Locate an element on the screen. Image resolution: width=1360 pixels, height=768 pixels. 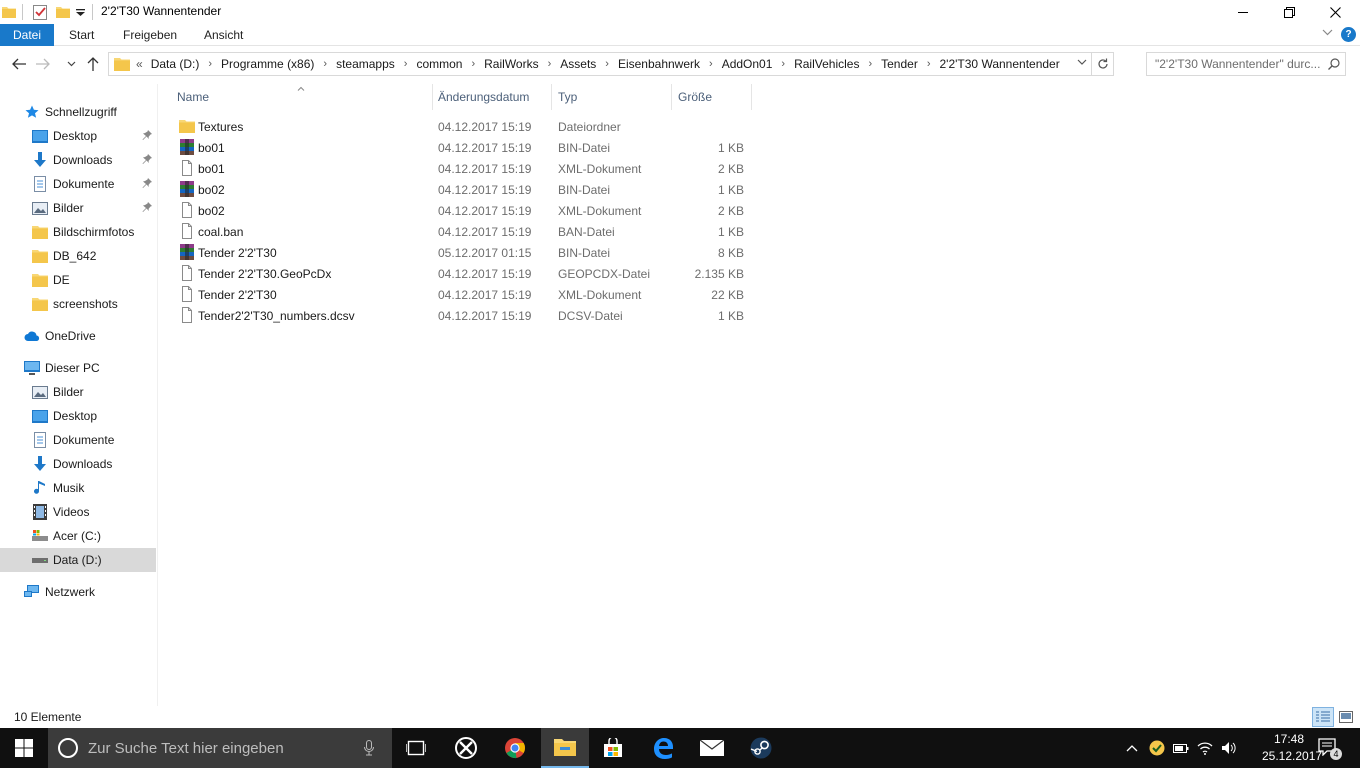
breadcrumb-item: AddOn01 is located at coordinates (747, 64).